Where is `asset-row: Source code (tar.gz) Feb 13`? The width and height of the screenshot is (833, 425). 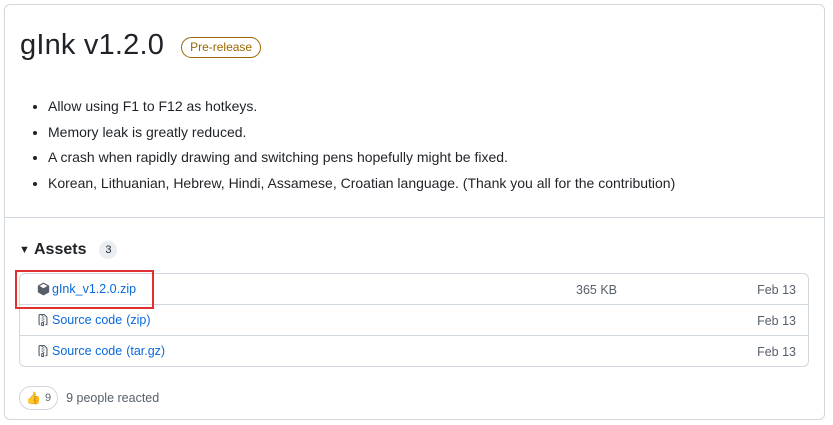 asset-row: Source code (tar.gz) Feb 13 is located at coordinates (414, 351).